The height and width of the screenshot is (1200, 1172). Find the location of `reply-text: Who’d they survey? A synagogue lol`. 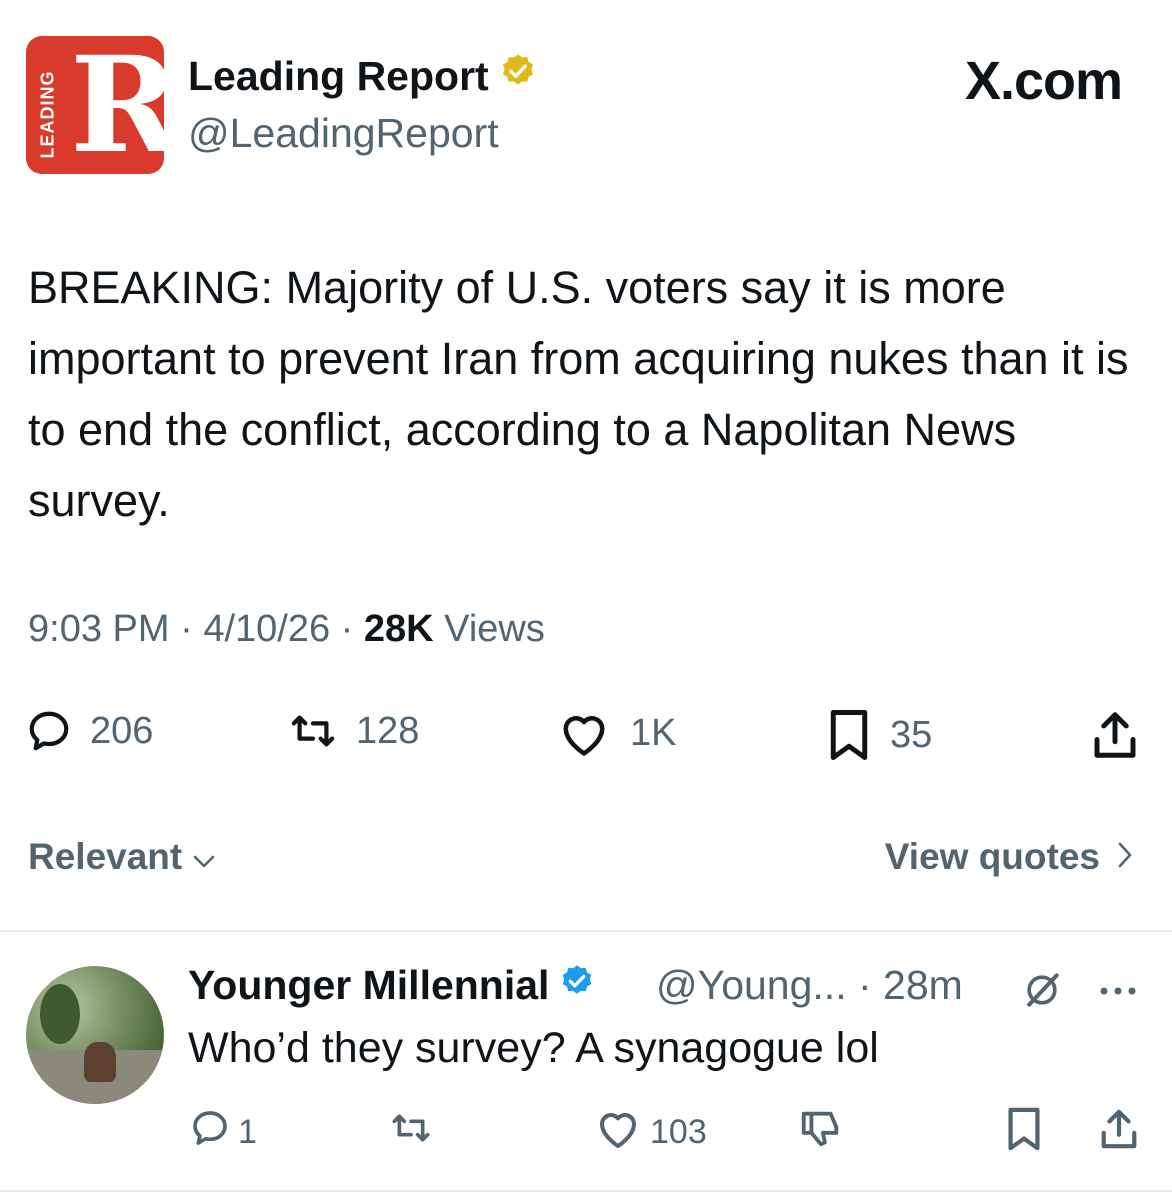

reply-text: Who’d they survey? A synagogue lol is located at coordinates (533, 1048).